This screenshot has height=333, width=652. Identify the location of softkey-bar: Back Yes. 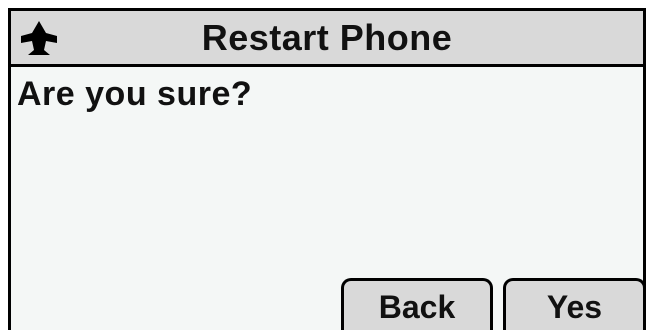
(493, 303).